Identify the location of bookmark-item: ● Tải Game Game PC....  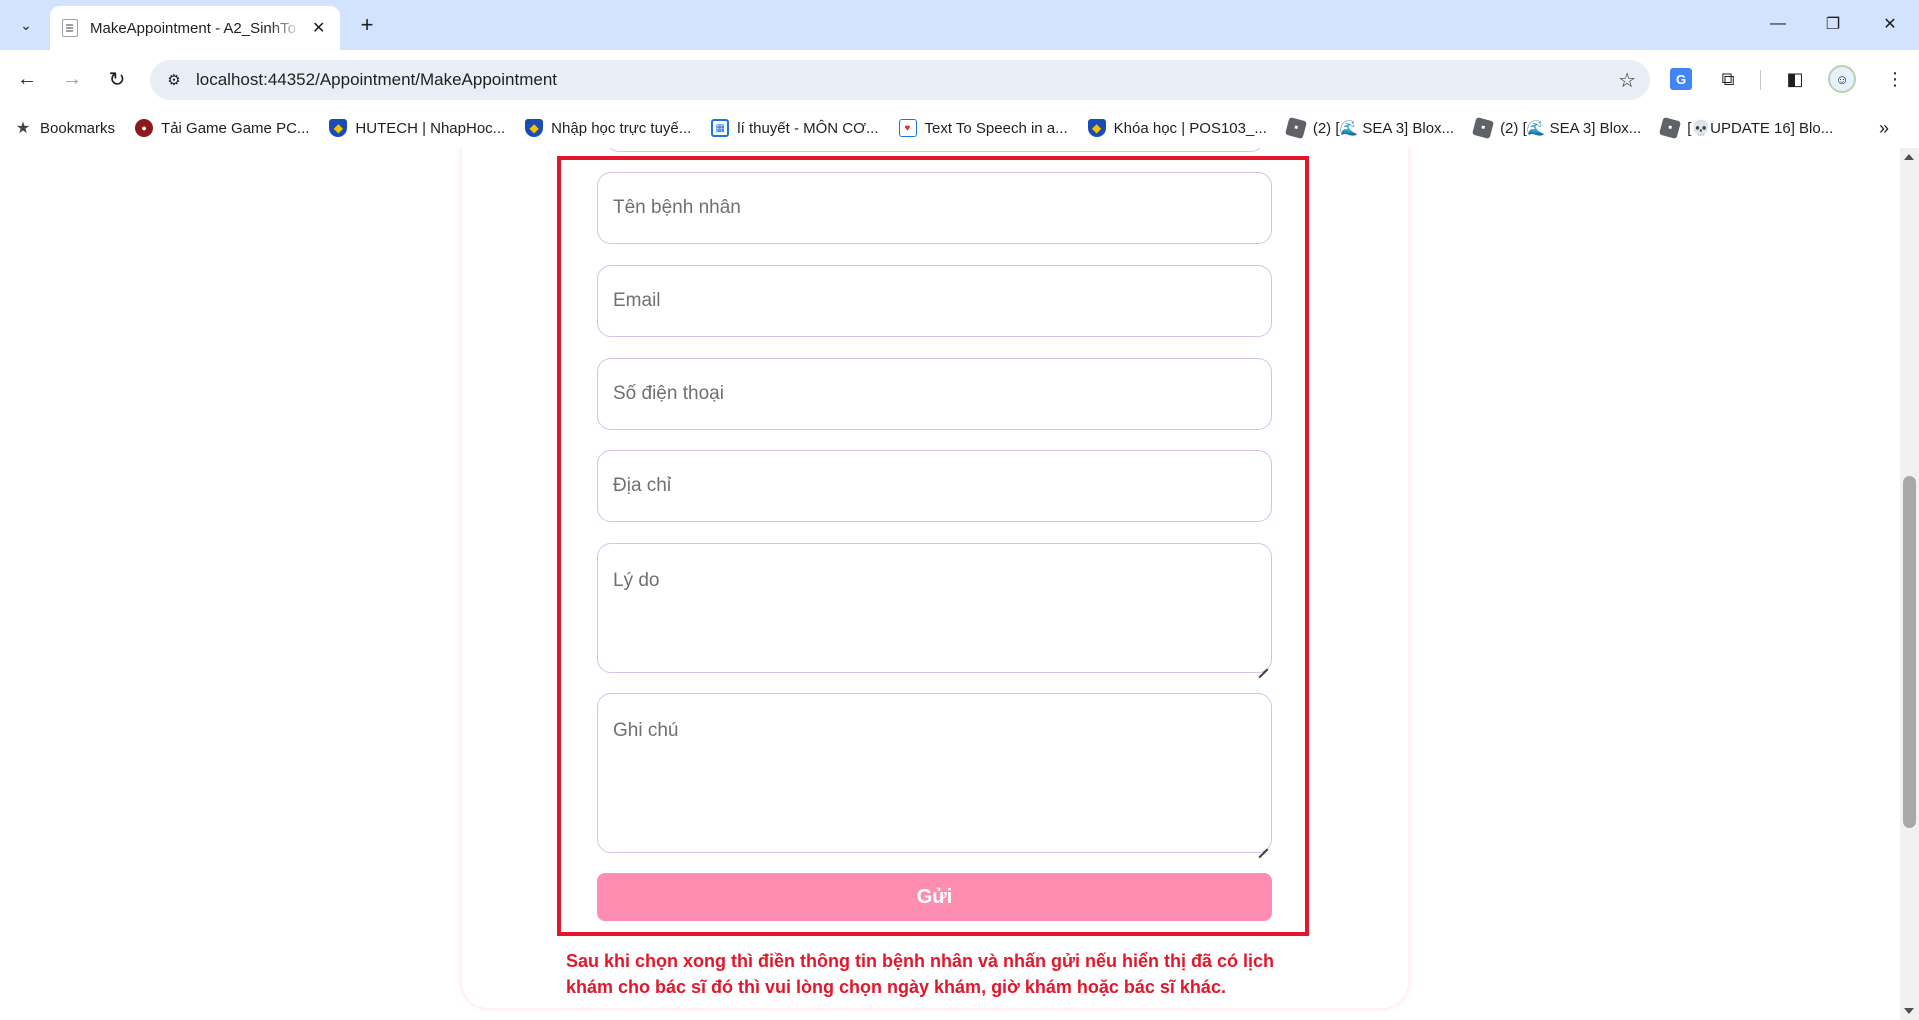
(222, 128).